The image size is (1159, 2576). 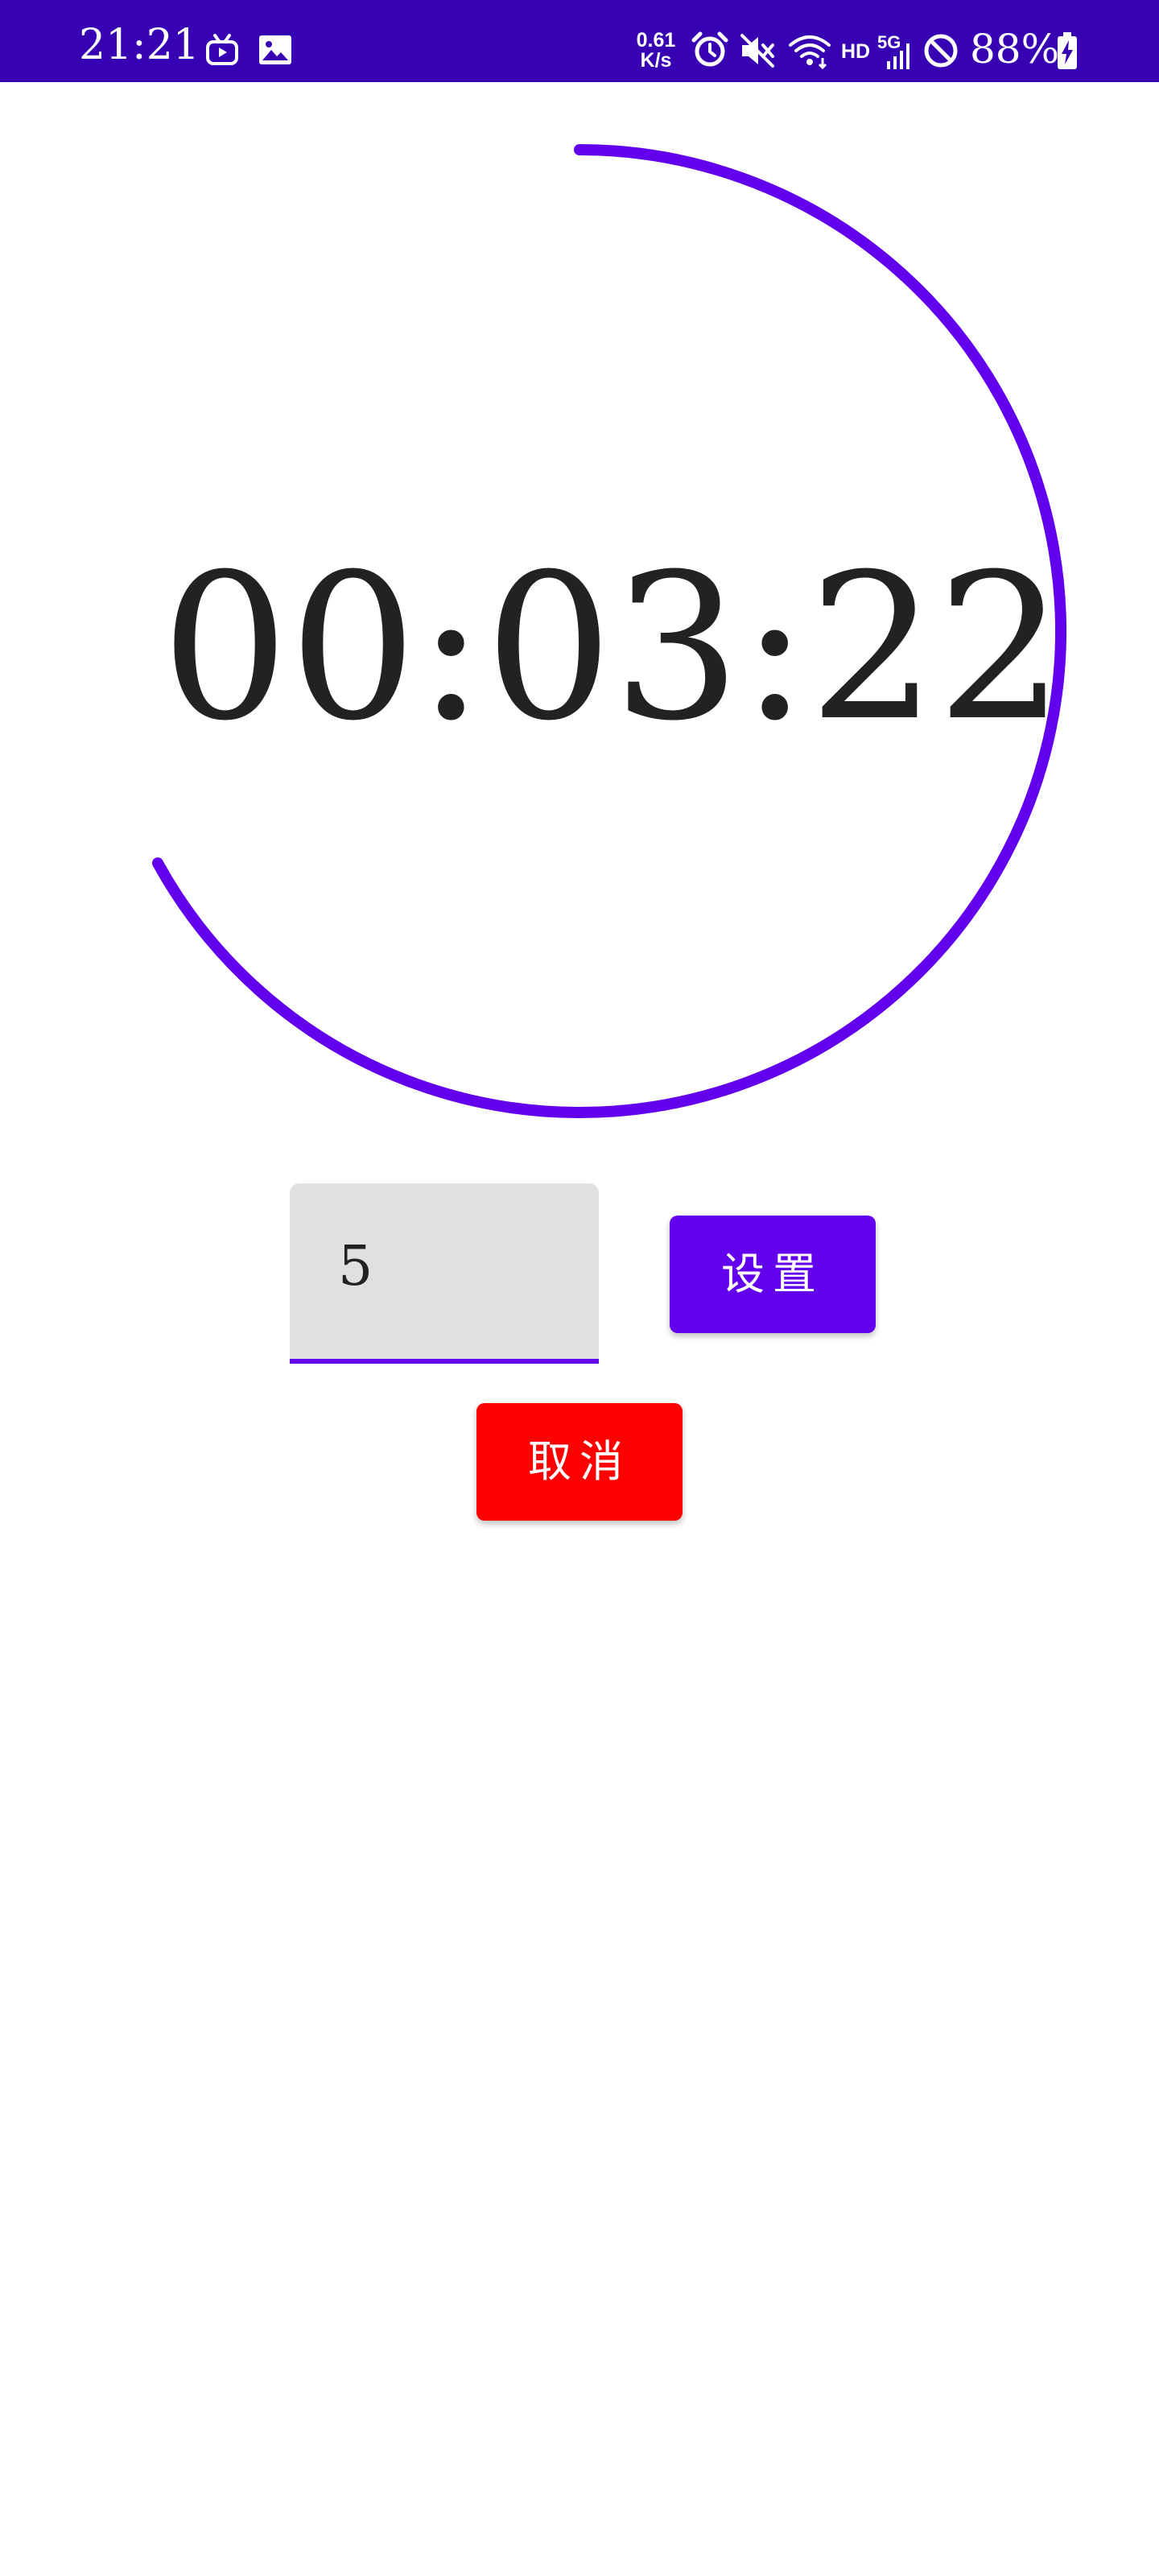 What do you see at coordinates (773, 1274) in the screenshot?
I see `set-button: 设置` at bounding box center [773, 1274].